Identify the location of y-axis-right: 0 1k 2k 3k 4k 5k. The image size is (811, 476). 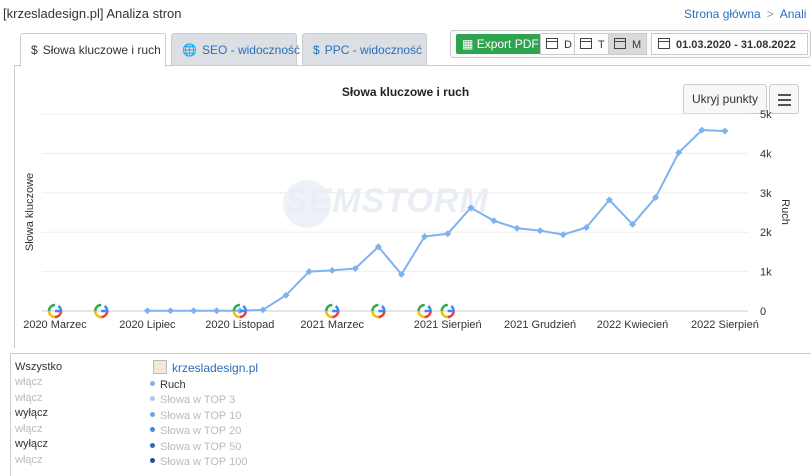
(766, 213).